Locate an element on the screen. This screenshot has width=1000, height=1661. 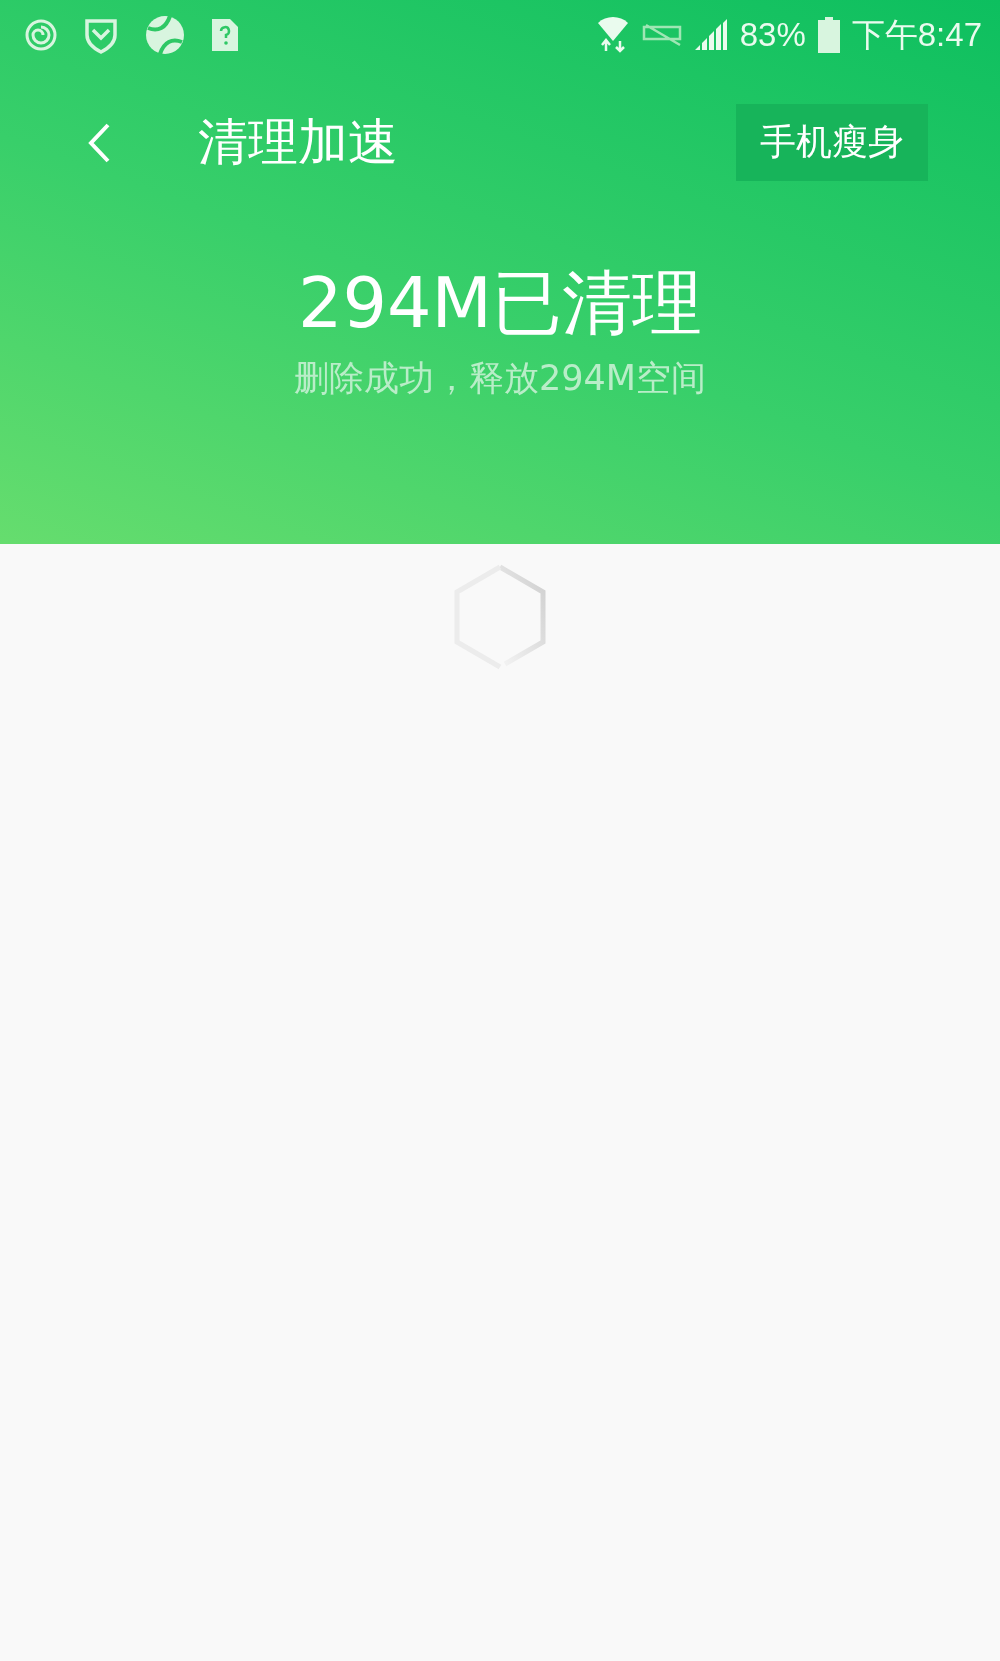
swirl-icon is located at coordinates (41, 35).